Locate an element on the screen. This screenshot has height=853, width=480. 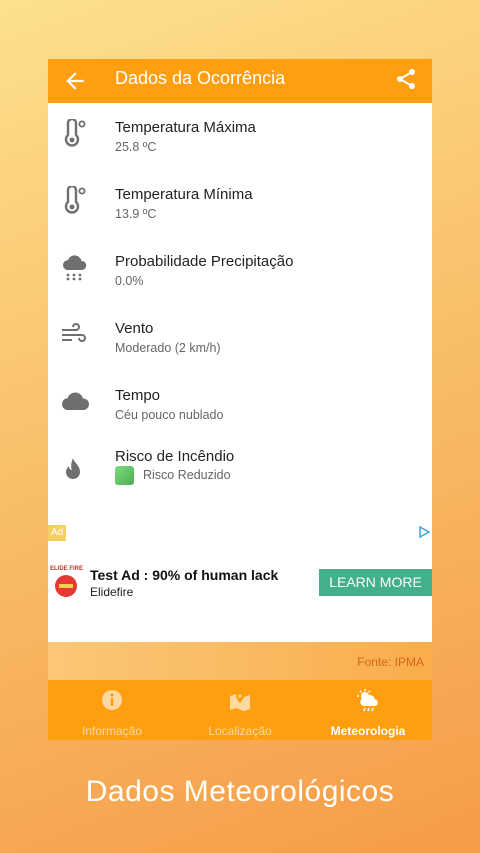
cloud-icon is located at coordinates (76, 401).